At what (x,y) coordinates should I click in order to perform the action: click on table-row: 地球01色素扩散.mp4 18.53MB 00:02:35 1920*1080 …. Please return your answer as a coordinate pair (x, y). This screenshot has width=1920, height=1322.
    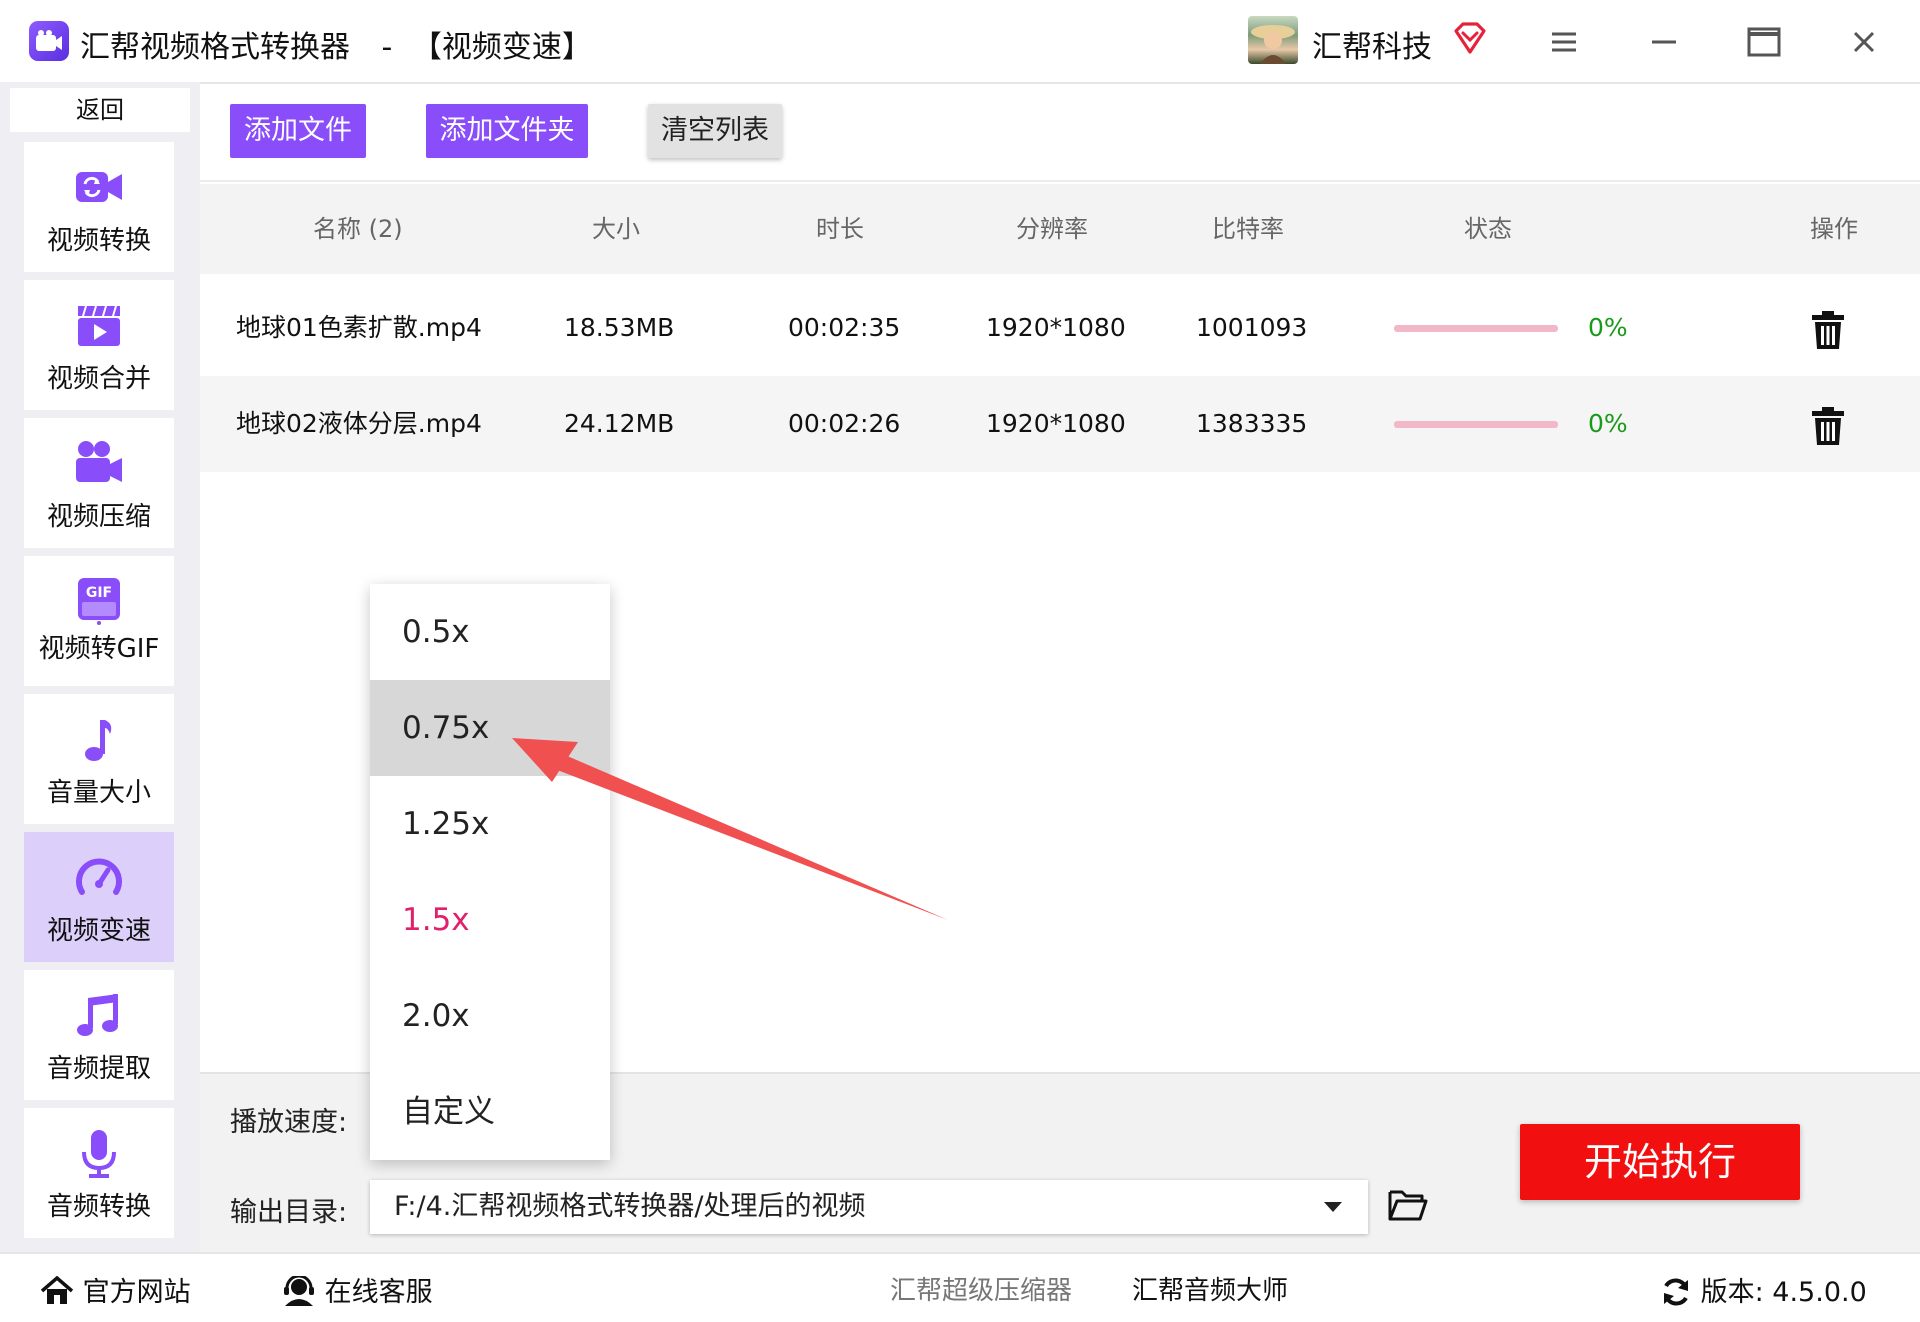
    Looking at the image, I should click on (1060, 328).